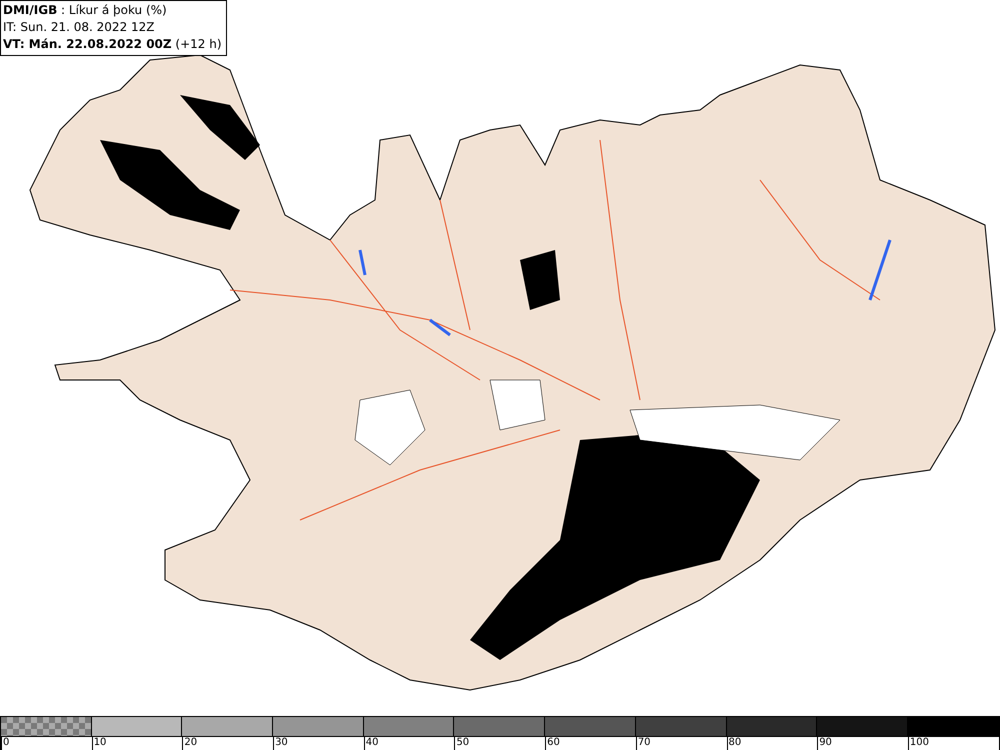 Image resolution: width=1000 pixels, height=750 pixels. Describe the element at coordinates (643, 742) in the screenshot. I see `tick-label: 70` at that location.